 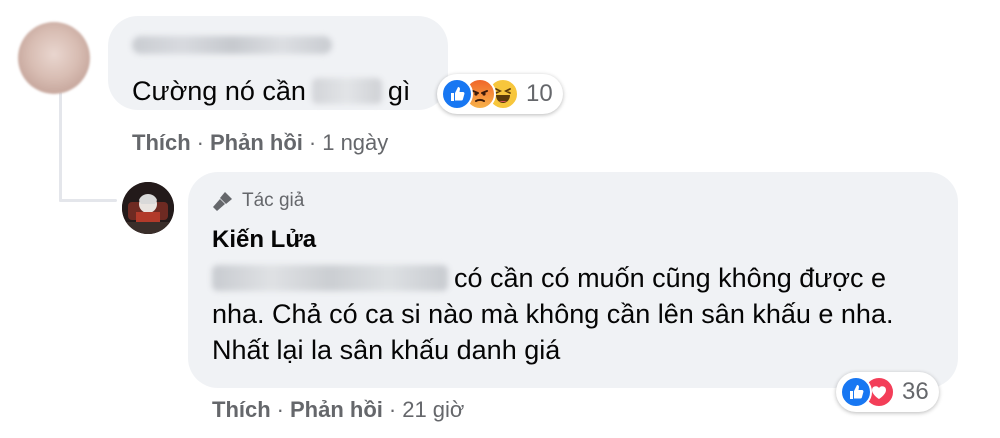 I want to click on comment-actions: Thích · Phản hồi · 1 ngày, so click(x=260, y=142).